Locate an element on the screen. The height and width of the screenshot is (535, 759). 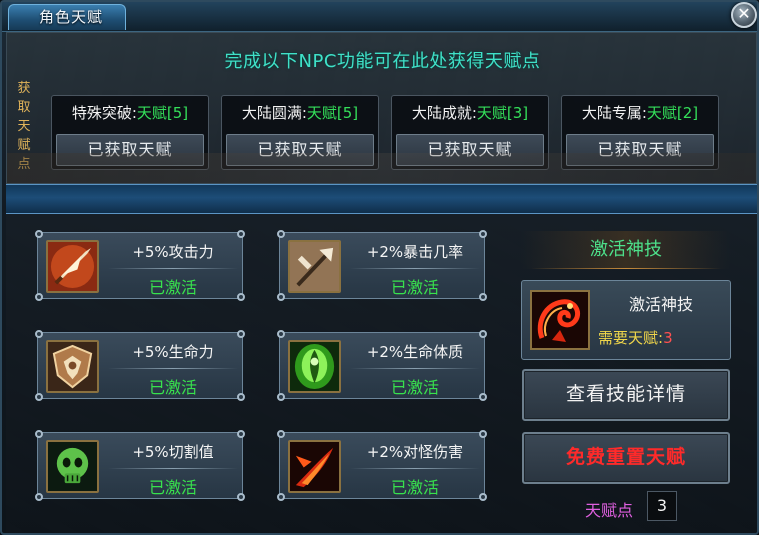
shield-emblem-icon is located at coordinates (72, 366).